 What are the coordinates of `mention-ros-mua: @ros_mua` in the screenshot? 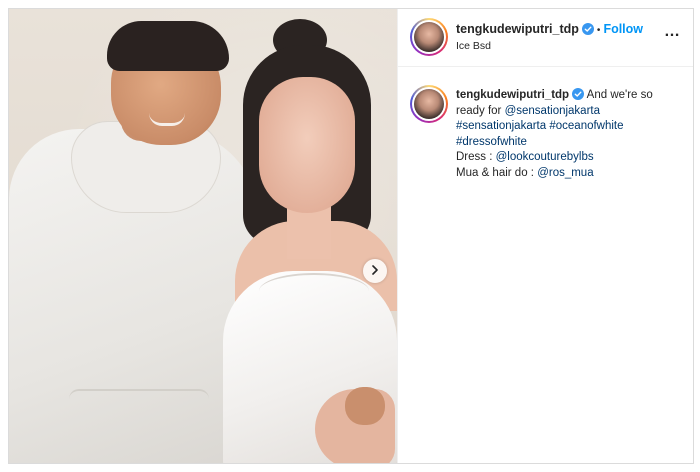 It's located at (565, 173).